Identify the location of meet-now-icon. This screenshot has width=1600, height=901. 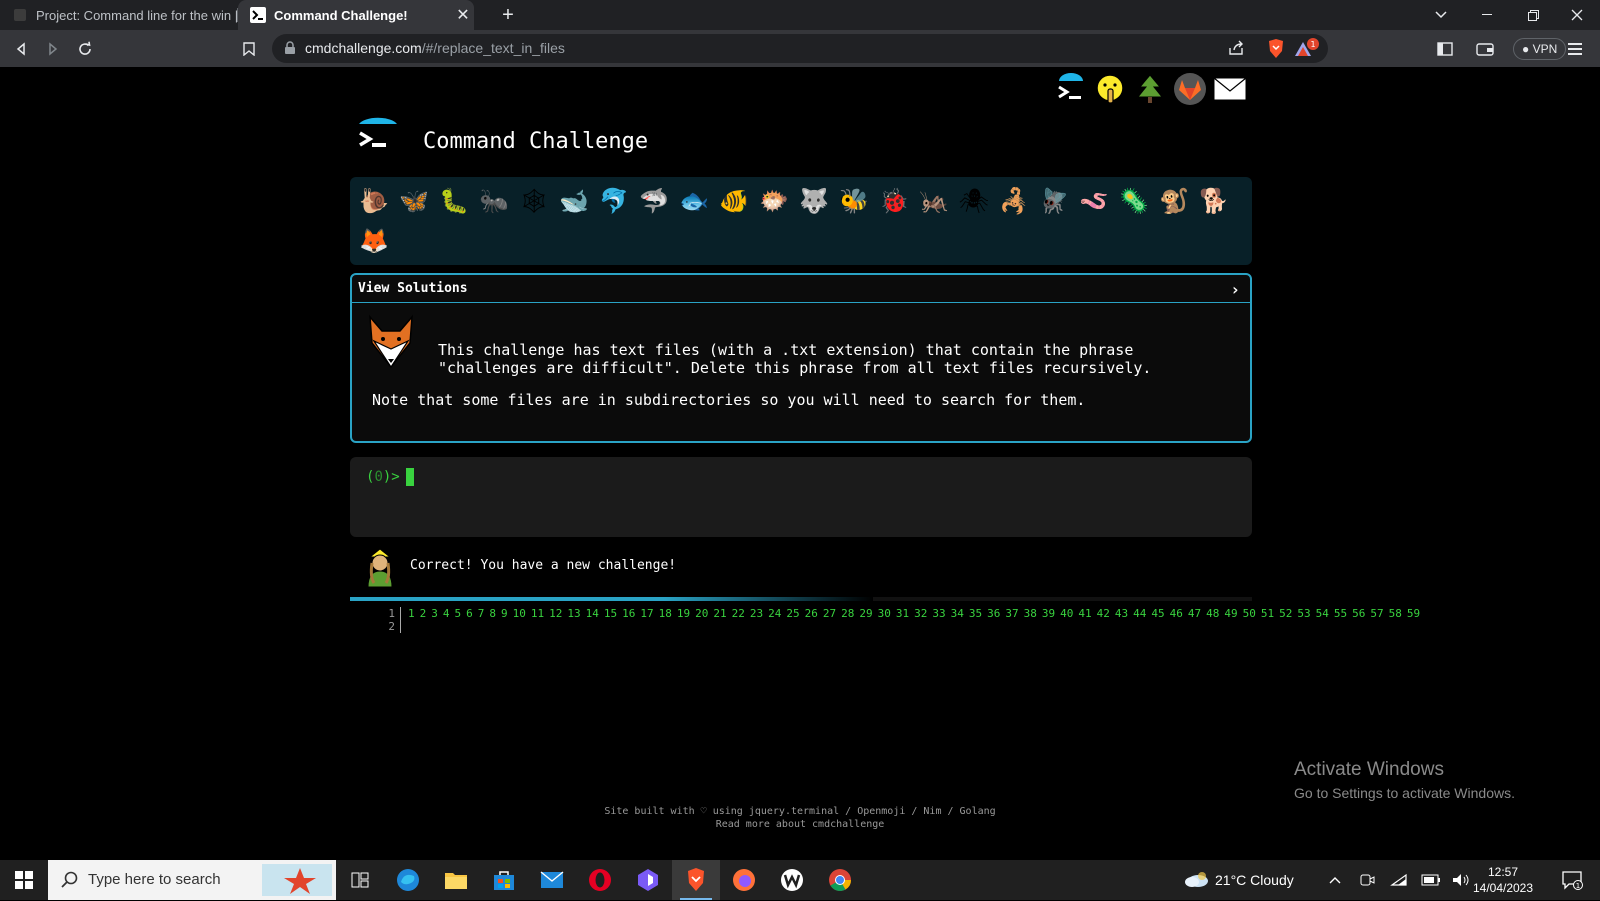
(1367, 880).